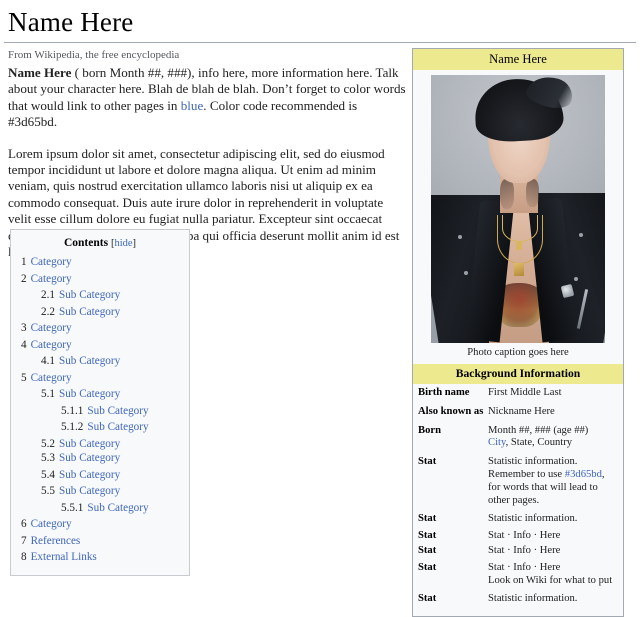 The width and height of the screenshot is (640, 617). What do you see at coordinates (94, 55) in the screenshot?
I see `site-tagline: From Wikipedia, the free encyclopedia` at bounding box center [94, 55].